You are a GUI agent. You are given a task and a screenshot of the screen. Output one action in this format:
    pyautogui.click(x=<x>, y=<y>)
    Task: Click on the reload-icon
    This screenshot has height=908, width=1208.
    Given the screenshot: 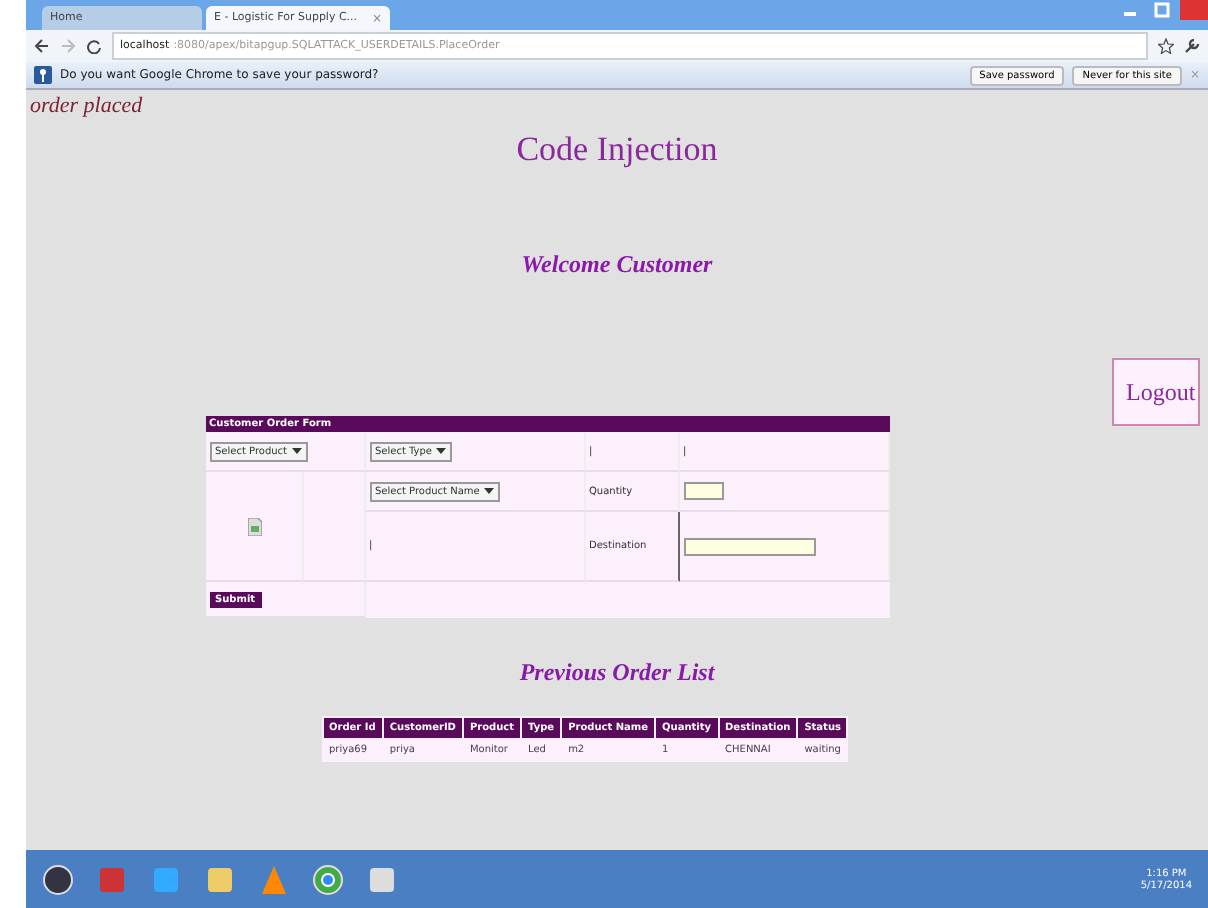 What is the action you would take?
    pyautogui.click(x=94, y=46)
    